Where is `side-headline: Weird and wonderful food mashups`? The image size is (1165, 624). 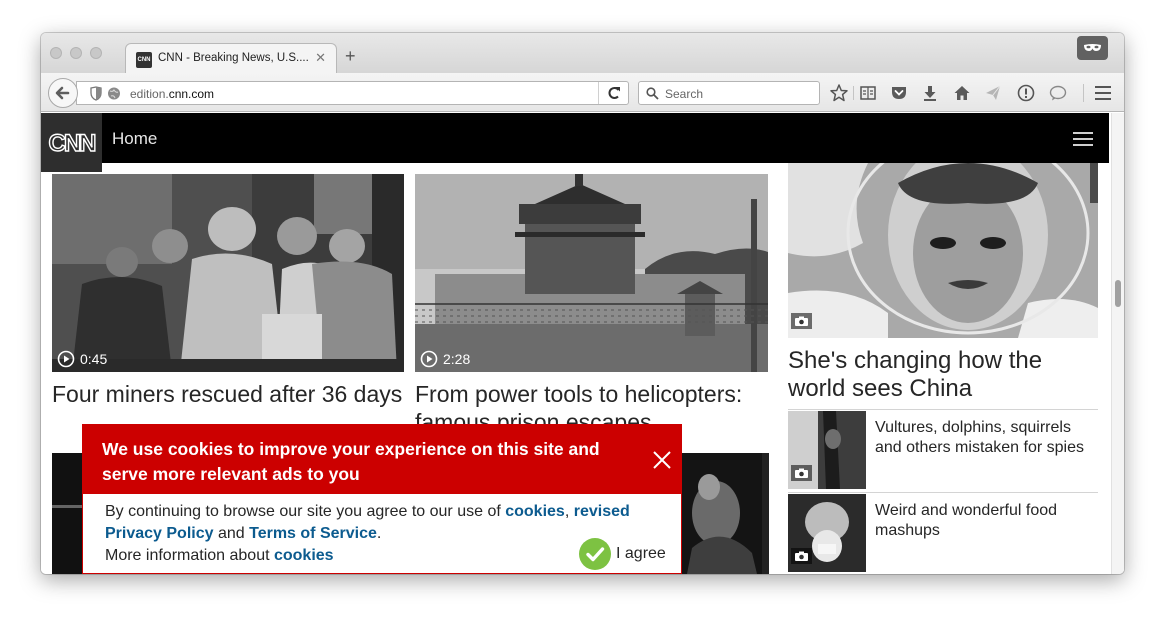
side-headline: Weird and wonderful food mashups is located at coordinates (966, 520).